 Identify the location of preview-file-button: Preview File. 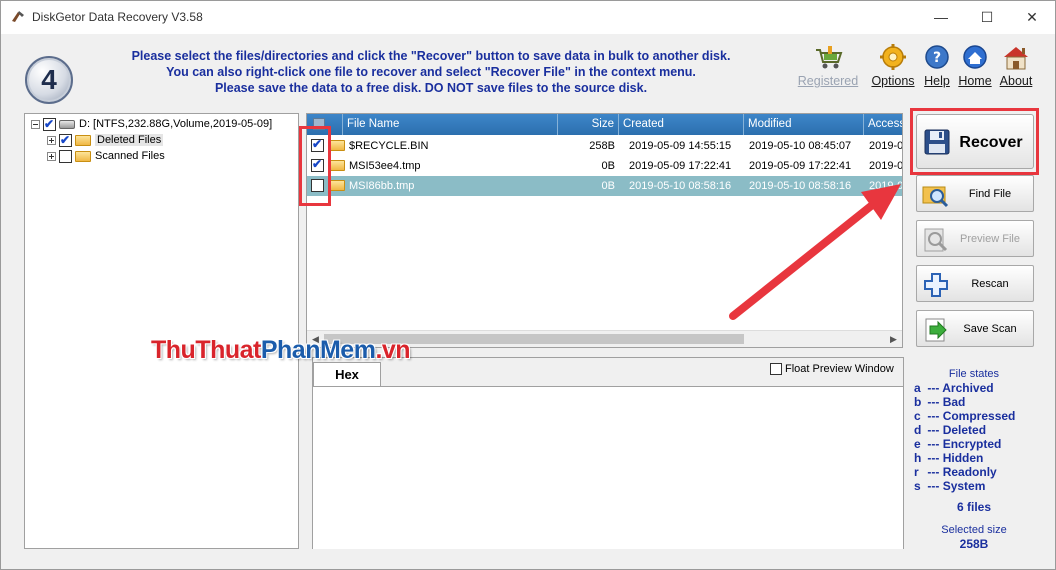
(975, 238).